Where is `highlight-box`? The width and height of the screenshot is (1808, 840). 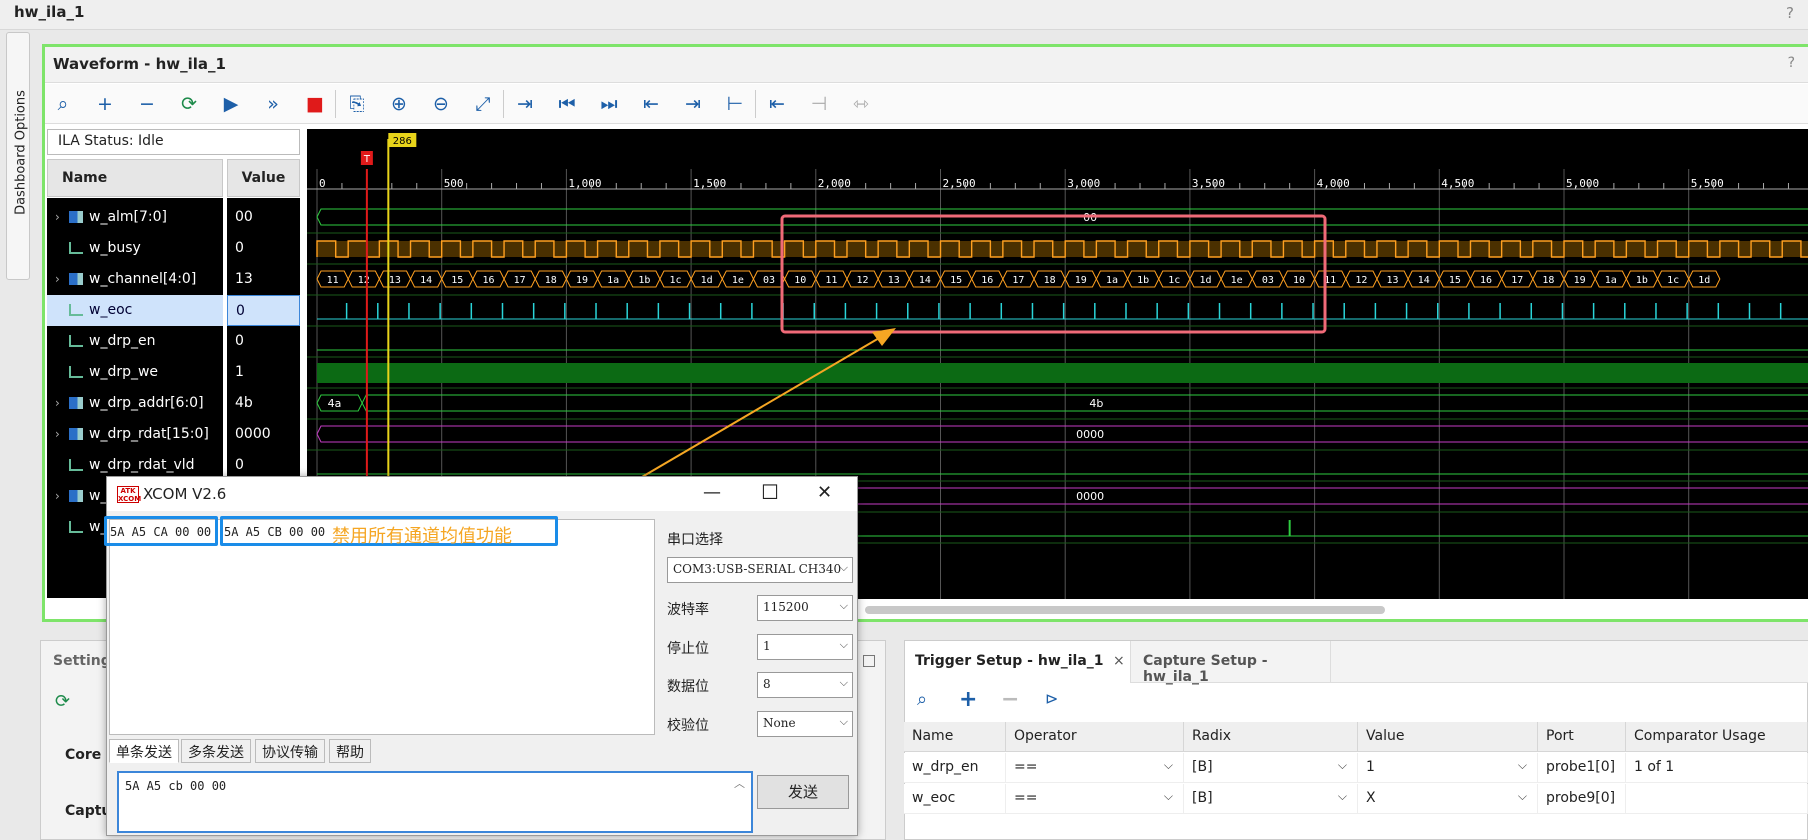
highlight-box is located at coordinates (1053, 274).